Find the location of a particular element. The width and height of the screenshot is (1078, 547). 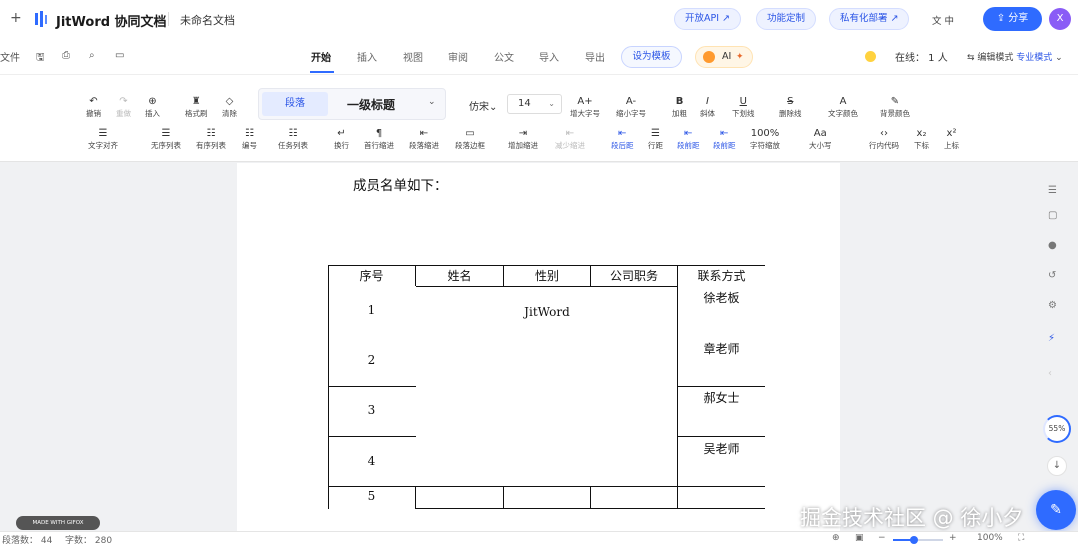

globe-icon: ⊕ is located at coordinates (836, 538).